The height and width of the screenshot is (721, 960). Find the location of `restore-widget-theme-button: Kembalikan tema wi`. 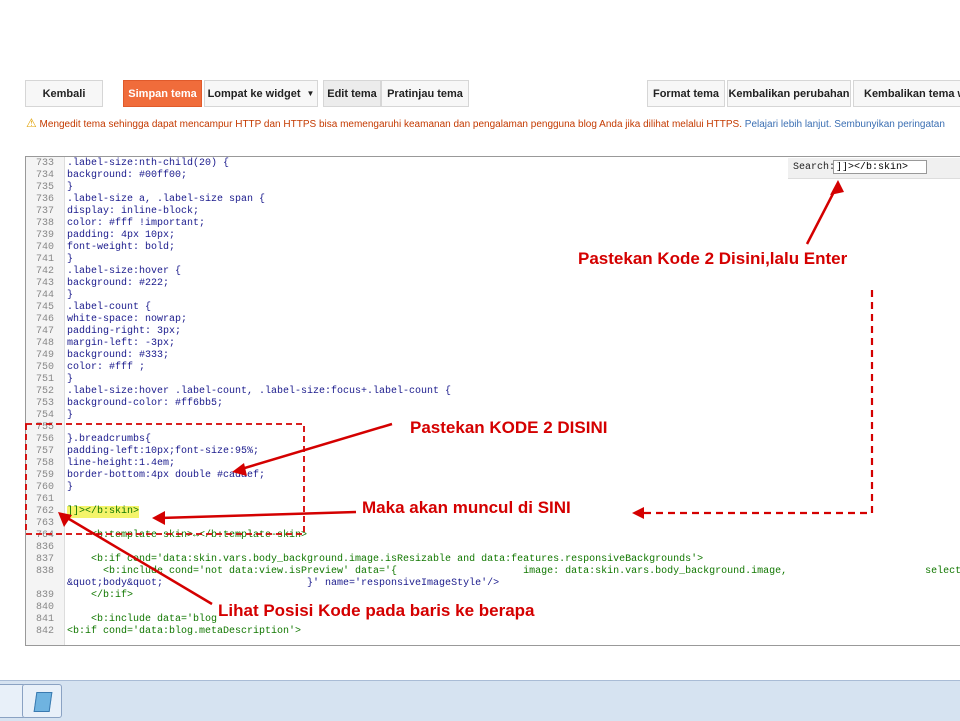

restore-widget-theme-button: Kembalikan tema wi is located at coordinates (906, 93).